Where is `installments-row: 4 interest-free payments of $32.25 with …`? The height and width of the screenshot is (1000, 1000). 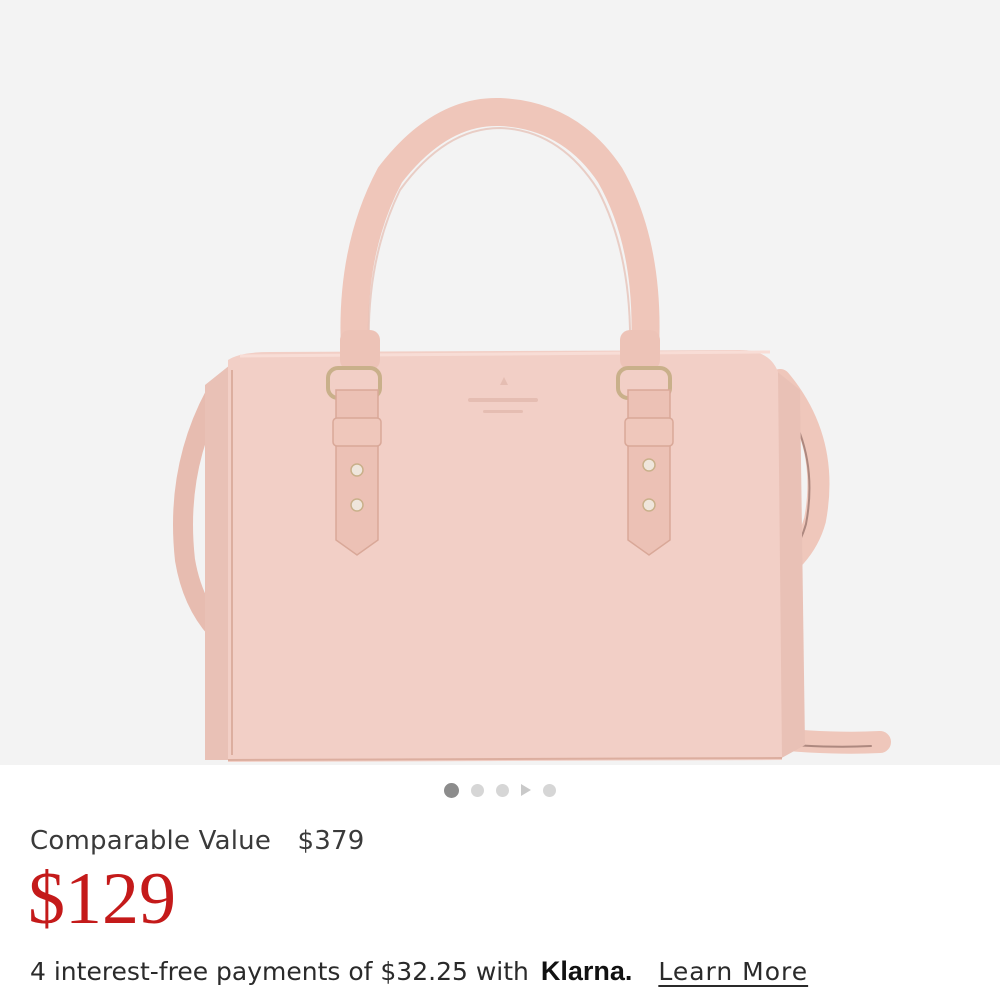
installments-row: 4 interest-free payments of $32.25 with … is located at coordinates (419, 971).